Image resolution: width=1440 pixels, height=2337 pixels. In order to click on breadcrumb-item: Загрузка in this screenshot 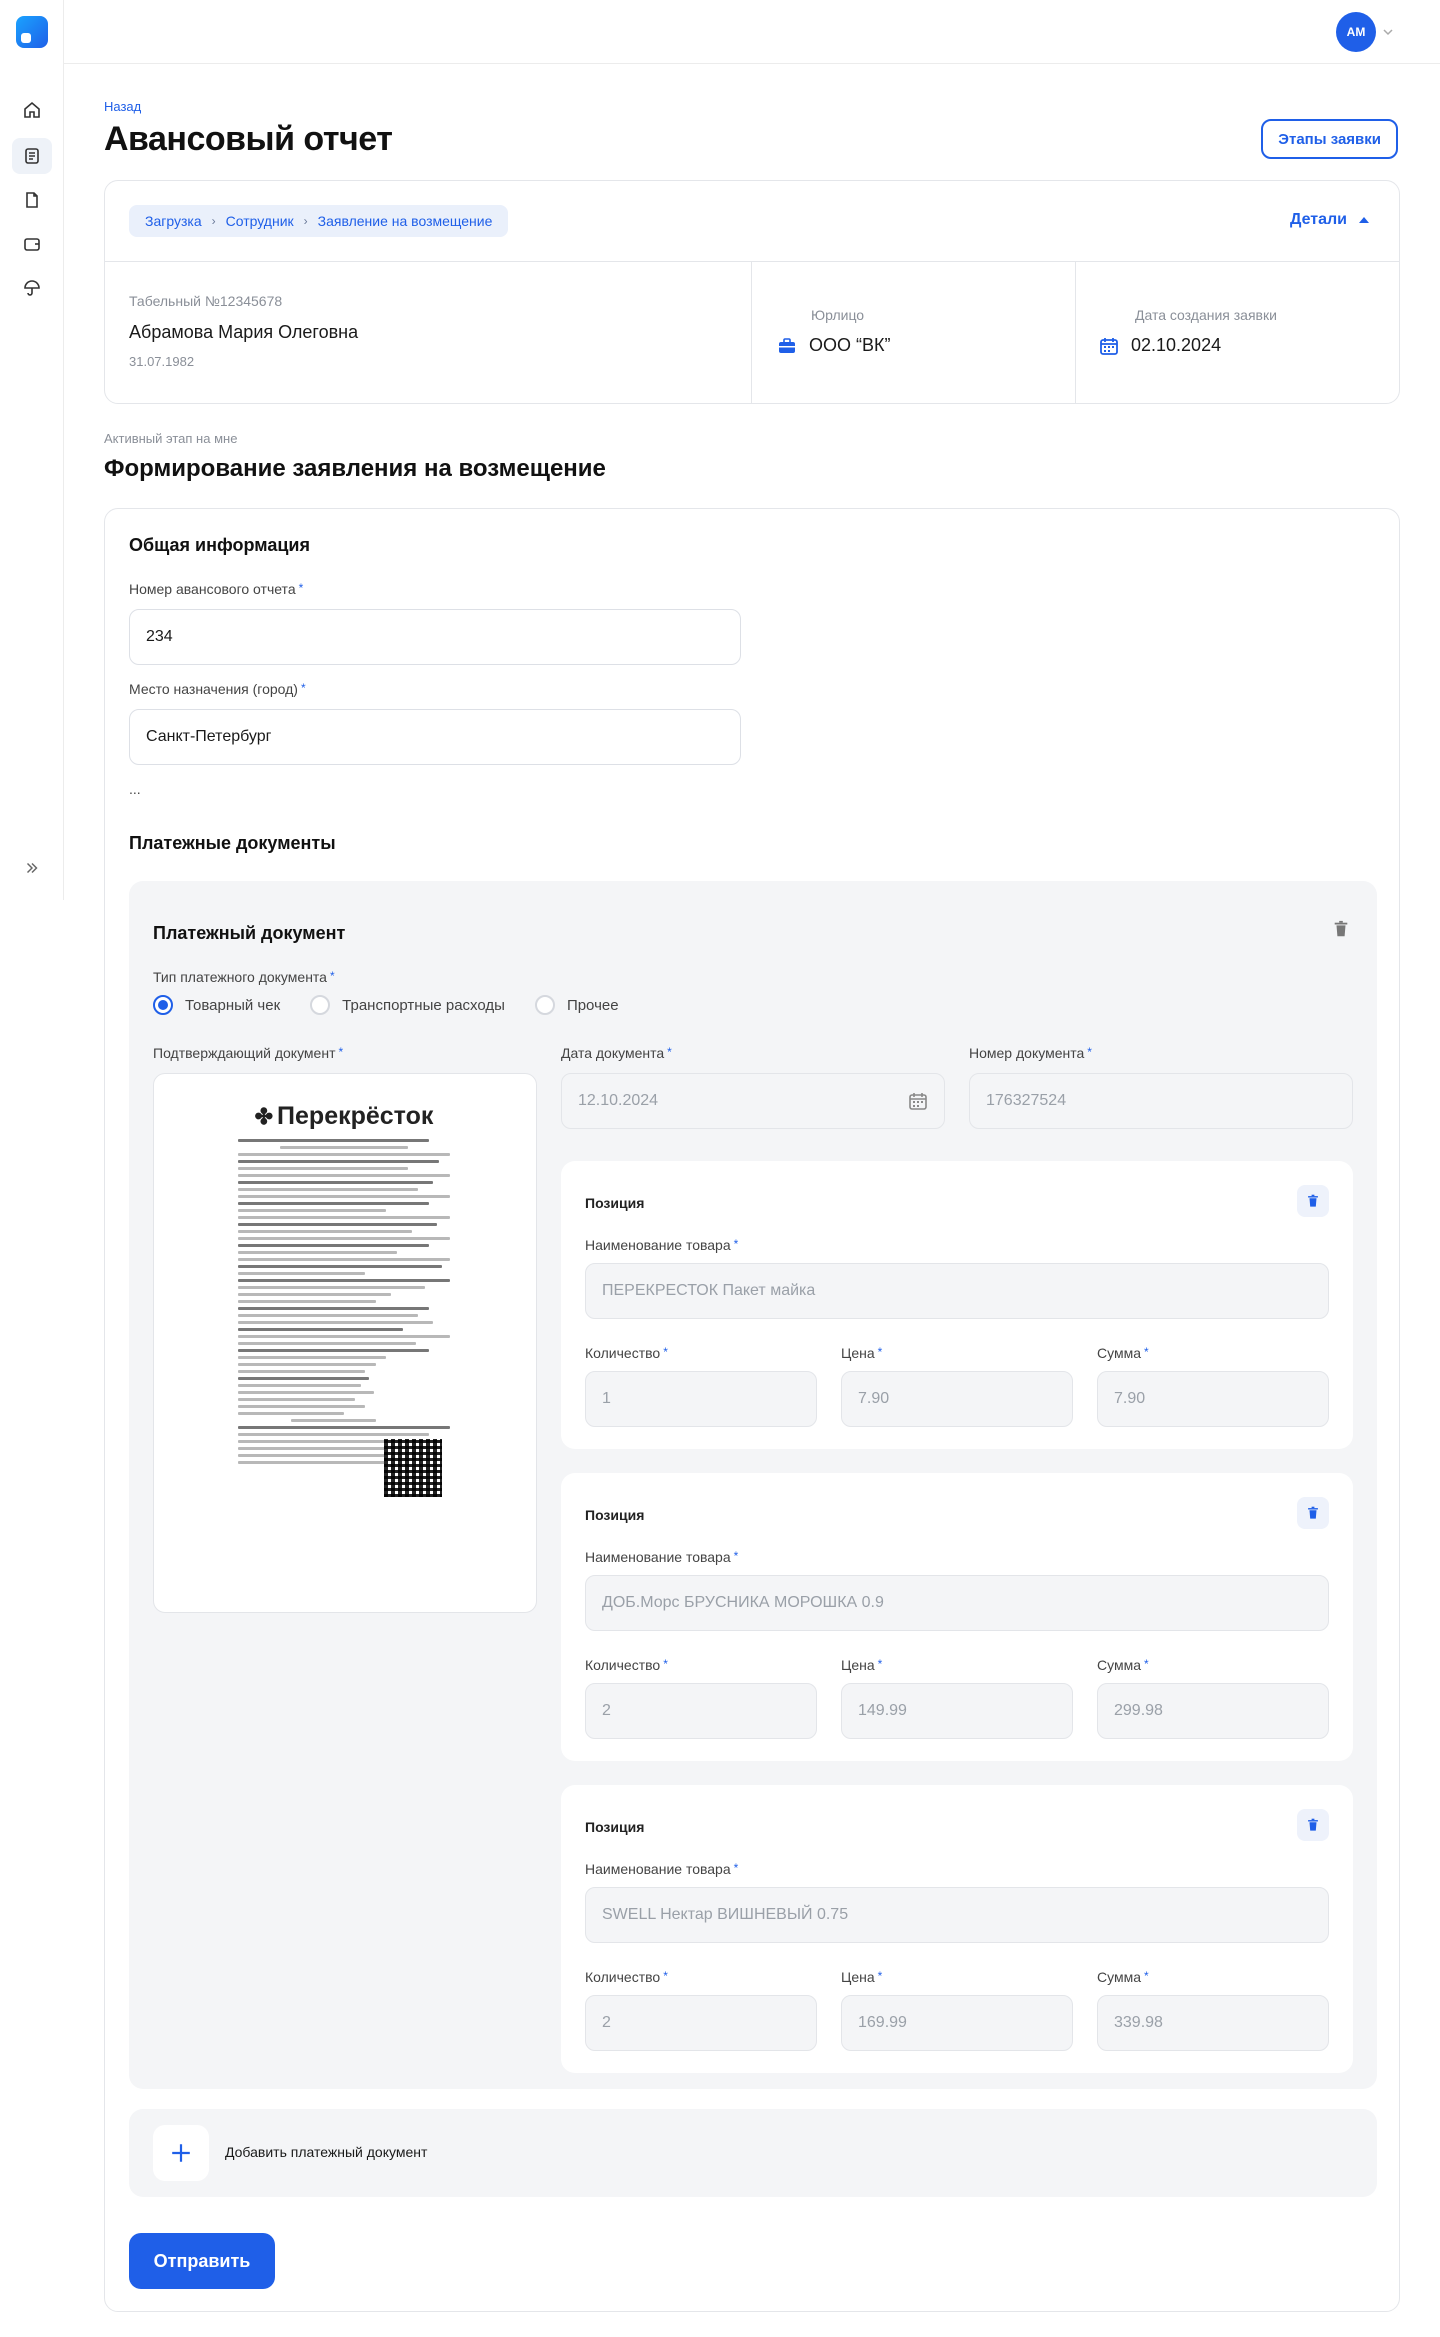, I will do `click(173, 221)`.